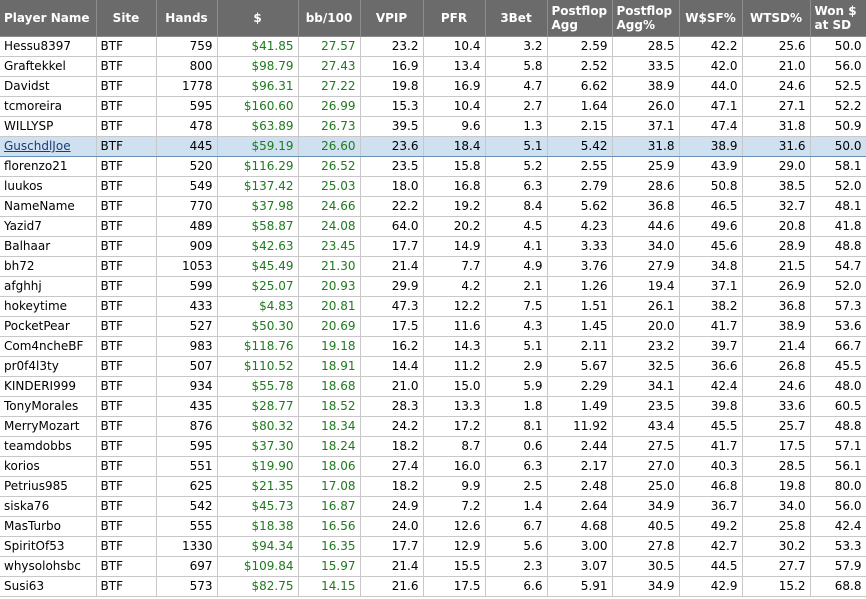 The image size is (866, 599). What do you see at coordinates (23, 186) in the screenshot?
I see `player-name-text: luukos` at bounding box center [23, 186].